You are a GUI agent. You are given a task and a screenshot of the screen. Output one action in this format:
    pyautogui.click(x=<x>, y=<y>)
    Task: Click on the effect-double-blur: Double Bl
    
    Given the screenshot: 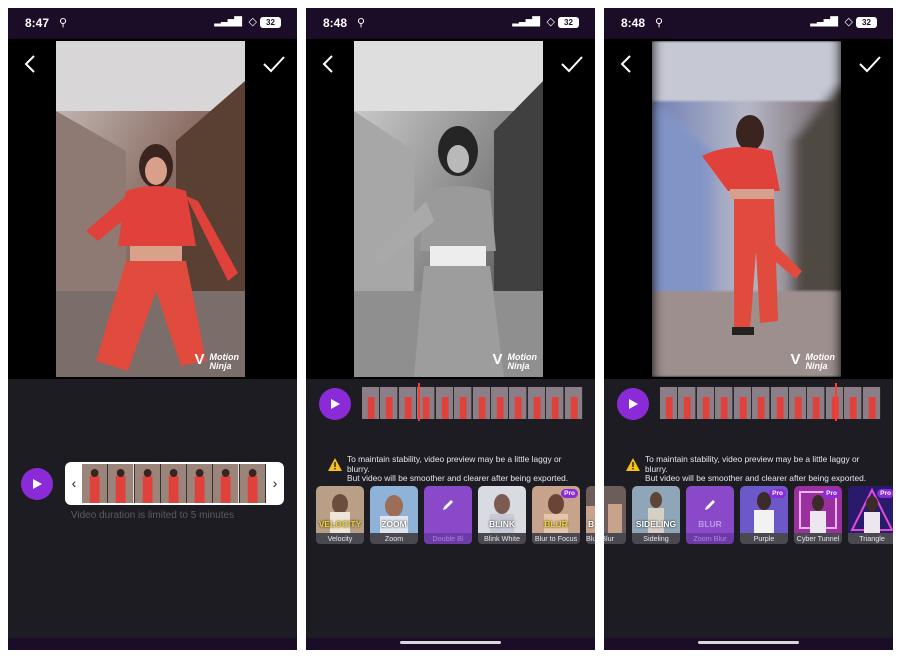 What is the action you would take?
    pyautogui.click(x=448, y=515)
    